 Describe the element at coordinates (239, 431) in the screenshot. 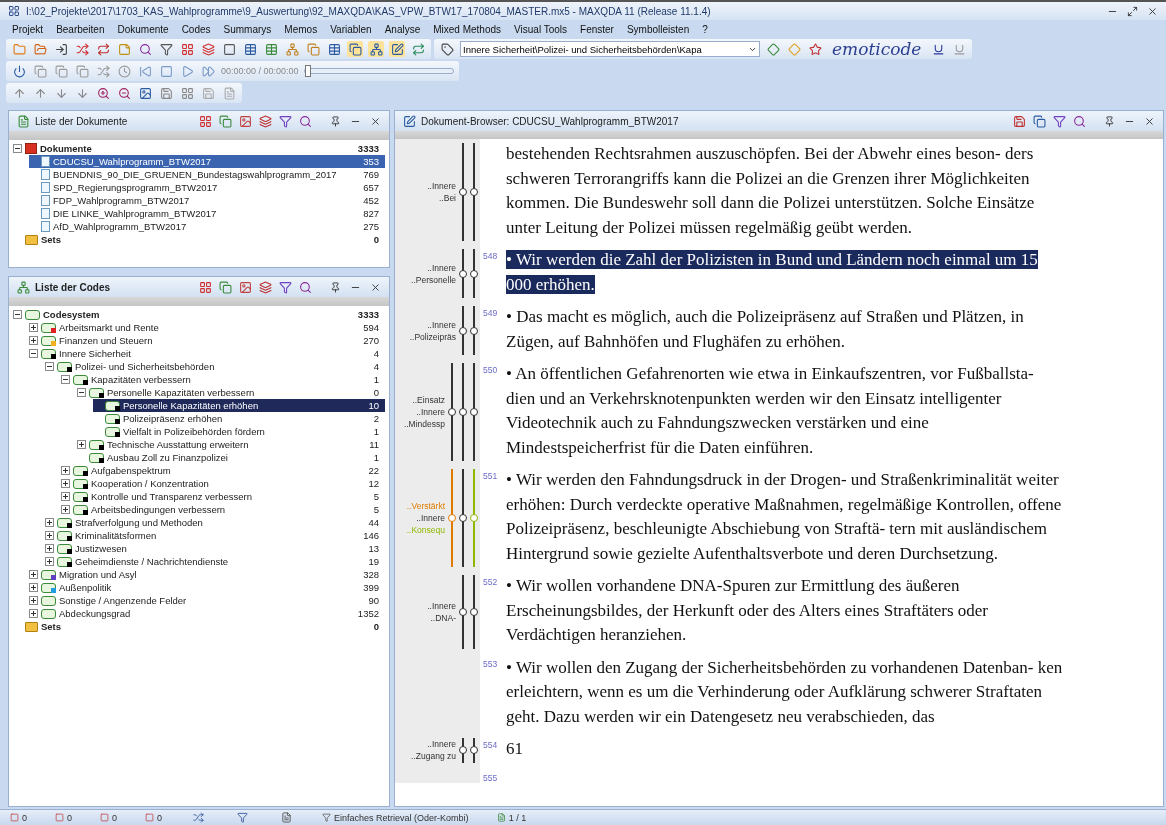

I see `tree-item: Vielfalt in Polizeibehörden fördern 1` at that location.